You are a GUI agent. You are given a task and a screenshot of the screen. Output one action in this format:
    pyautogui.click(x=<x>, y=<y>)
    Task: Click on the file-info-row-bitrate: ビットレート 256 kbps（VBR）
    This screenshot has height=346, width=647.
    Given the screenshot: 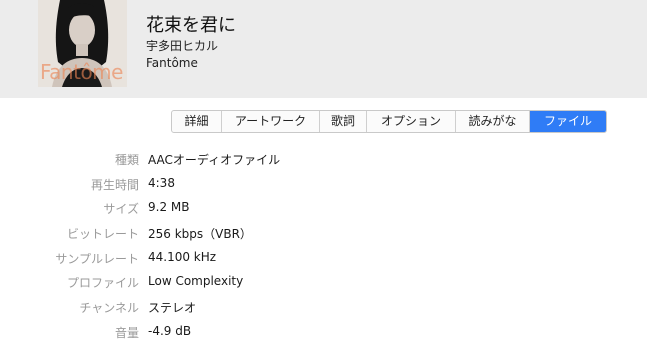 What is the action you would take?
    pyautogui.click(x=323, y=234)
    